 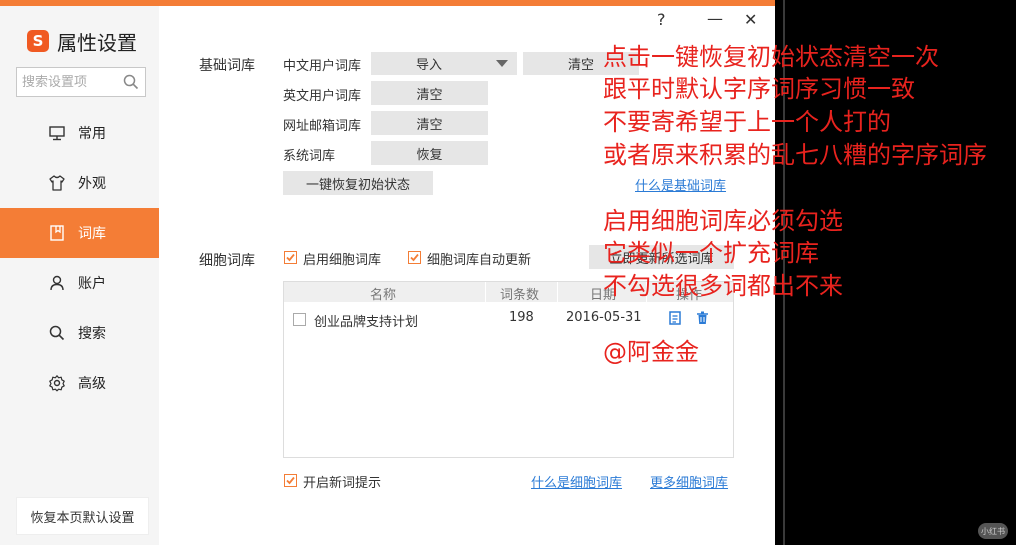 I want to click on sidebar-item-account: 账户, so click(x=79, y=283).